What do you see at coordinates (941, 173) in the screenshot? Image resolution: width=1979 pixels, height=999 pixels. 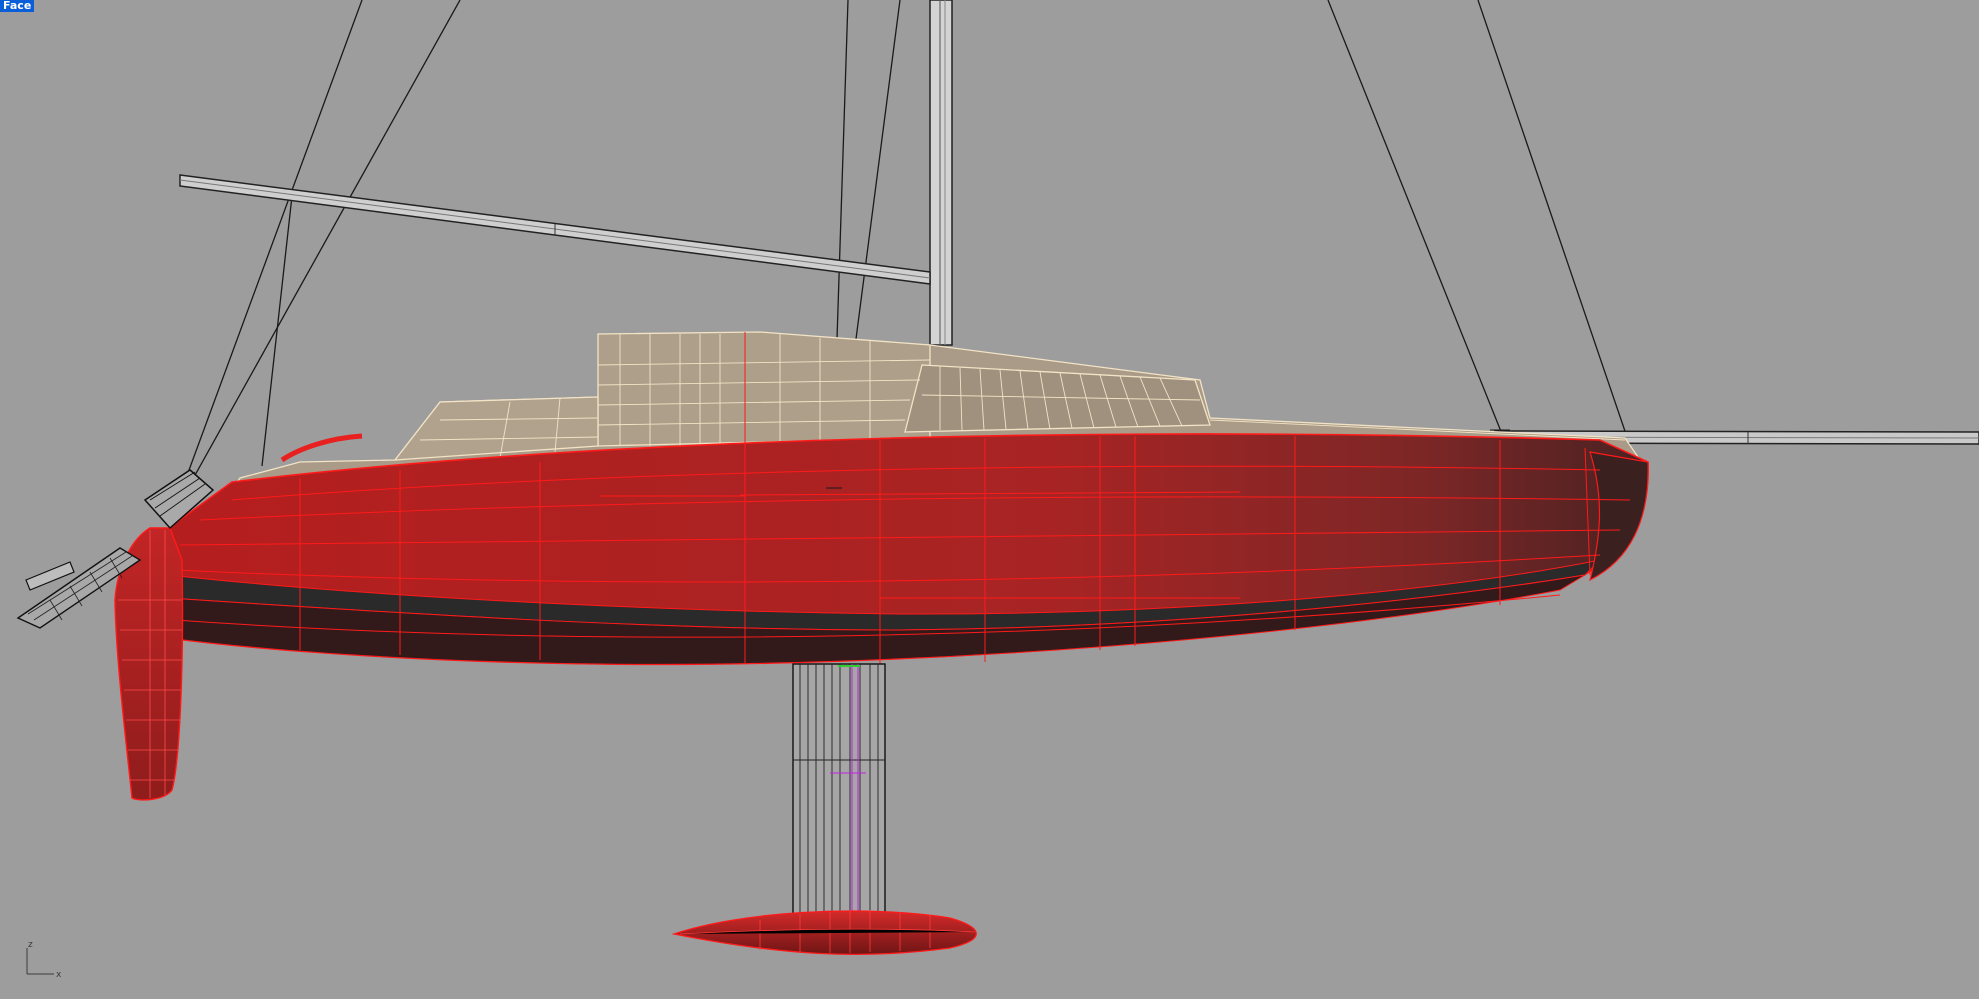 I see `mast` at bounding box center [941, 173].